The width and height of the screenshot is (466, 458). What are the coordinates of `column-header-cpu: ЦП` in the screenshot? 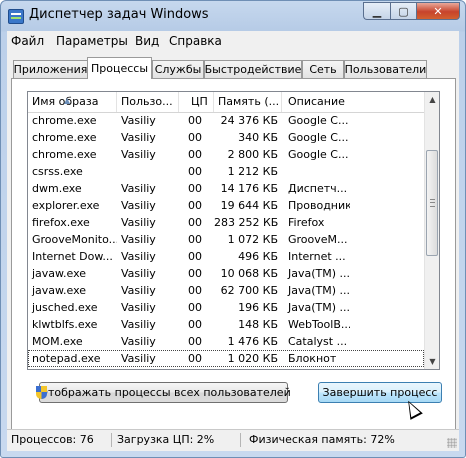 It's located at (196, 102).